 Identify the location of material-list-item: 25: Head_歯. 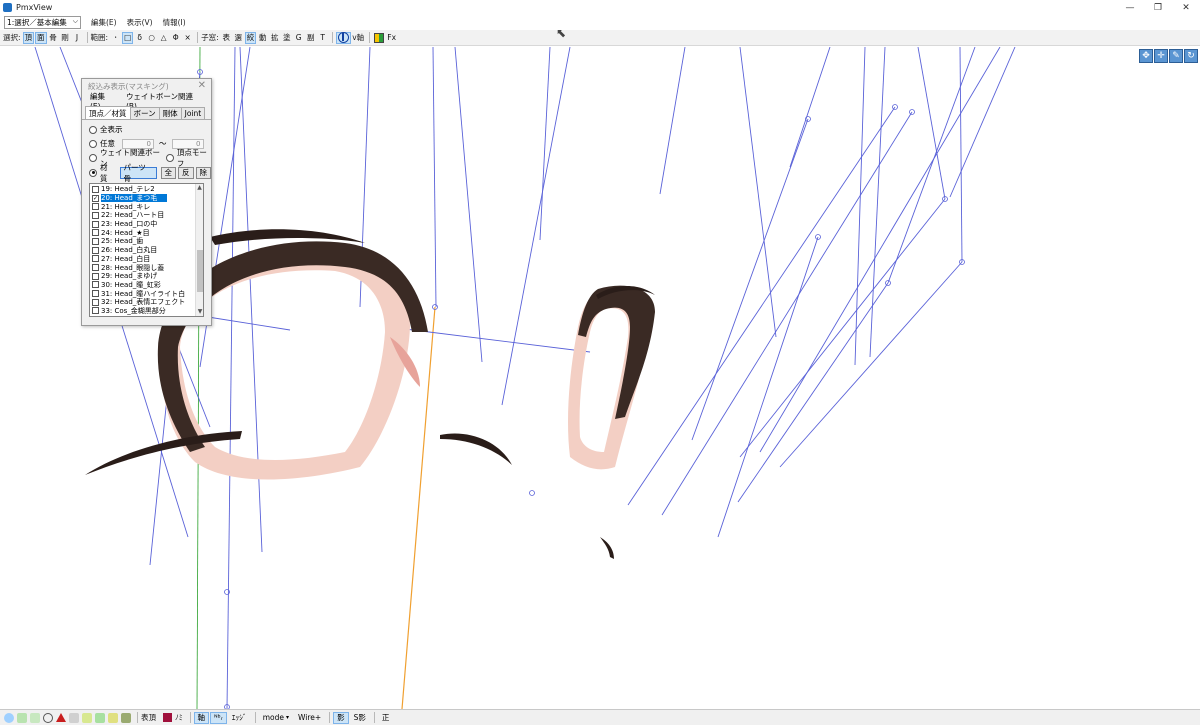
(143, 241).